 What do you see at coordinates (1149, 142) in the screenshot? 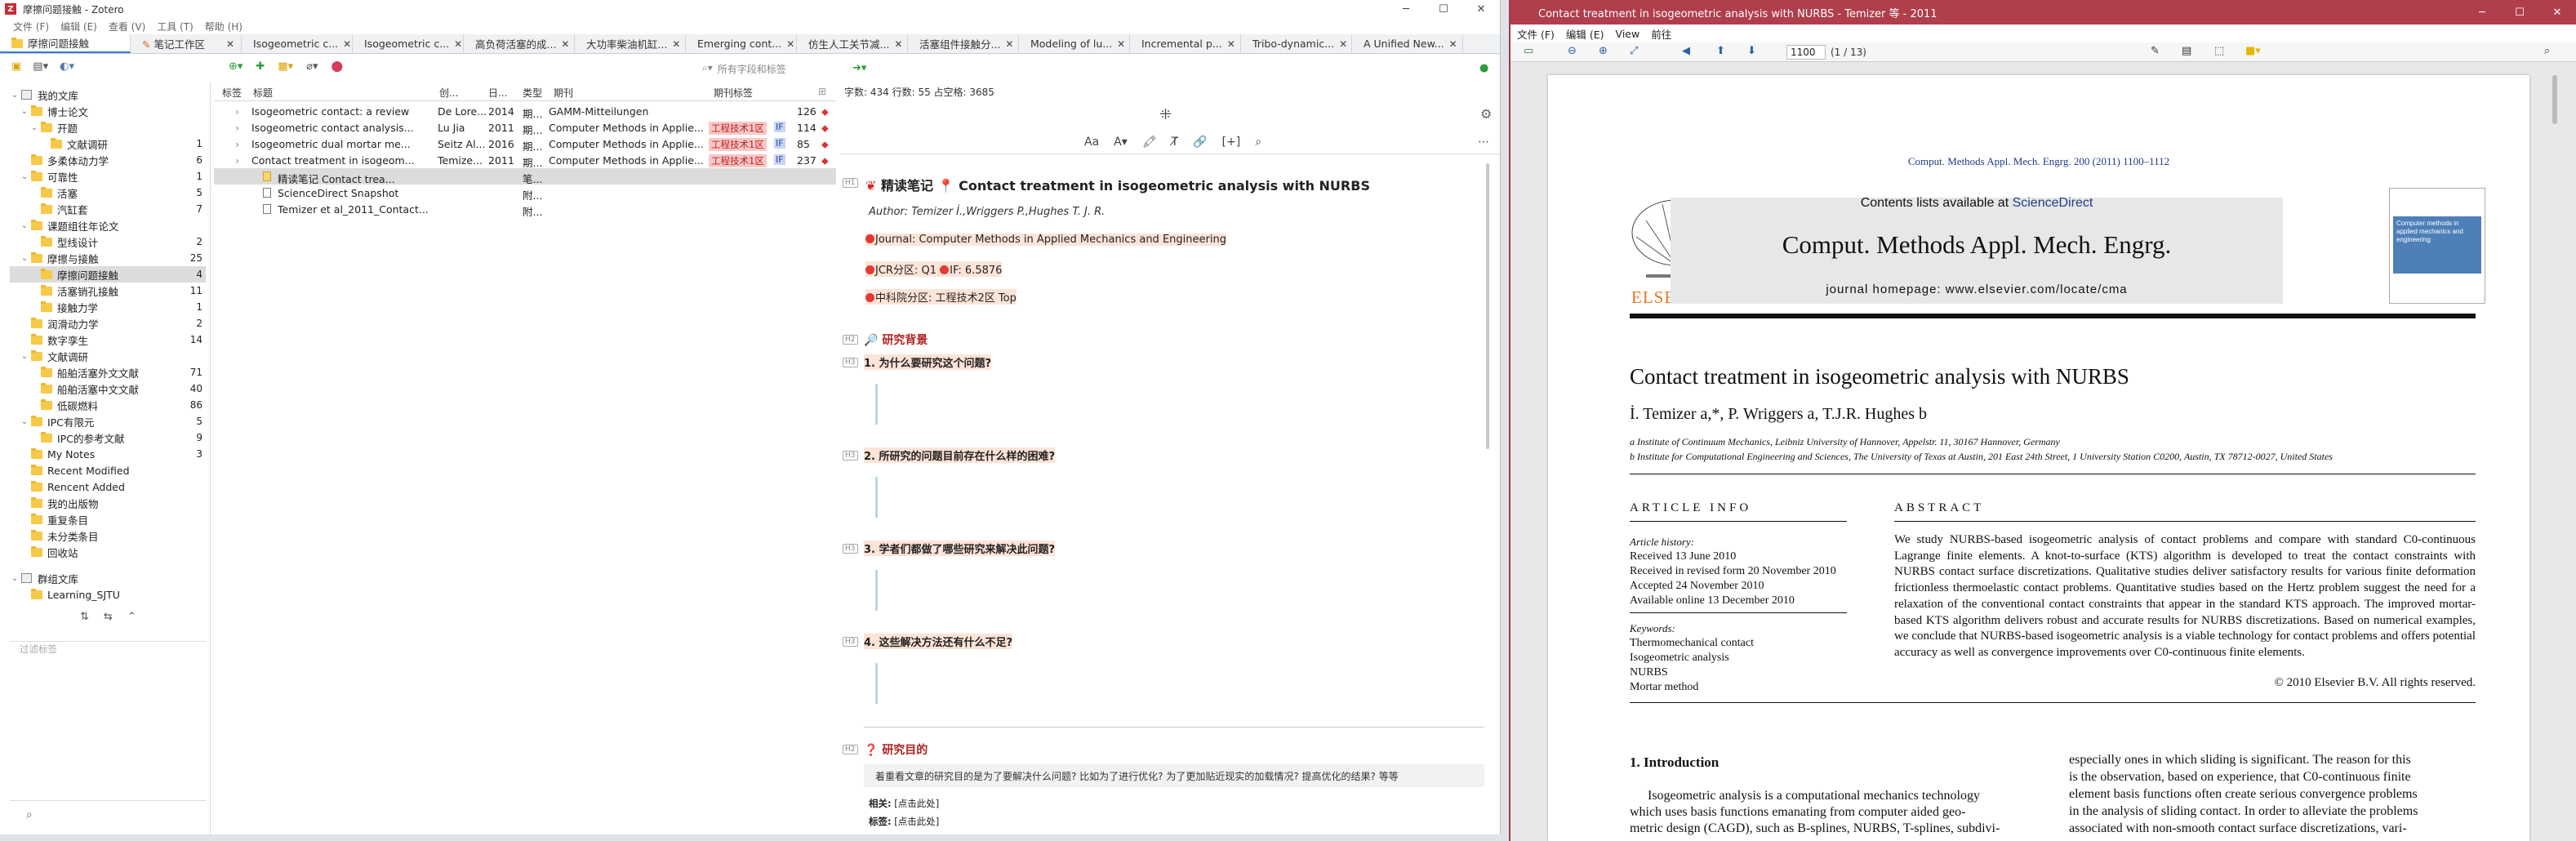
I see `highlight-icon: 🖍` at bounding box center [1149, 142].